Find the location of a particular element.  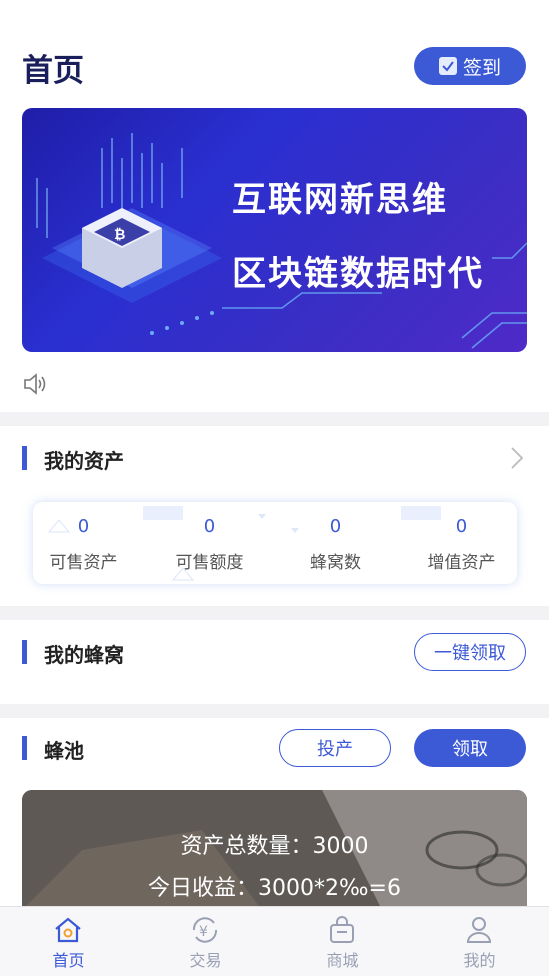

profile-icon is located at coordinates (479, 930).